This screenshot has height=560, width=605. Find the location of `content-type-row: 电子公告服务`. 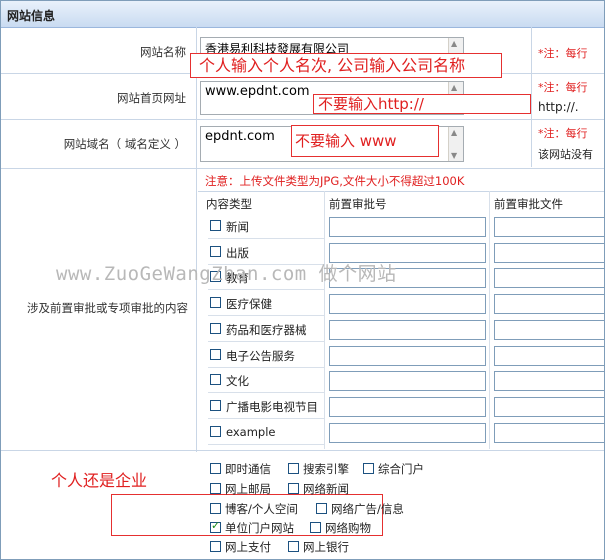

content-type-row: 电子公告服务 is located at coordinates (266, 355).